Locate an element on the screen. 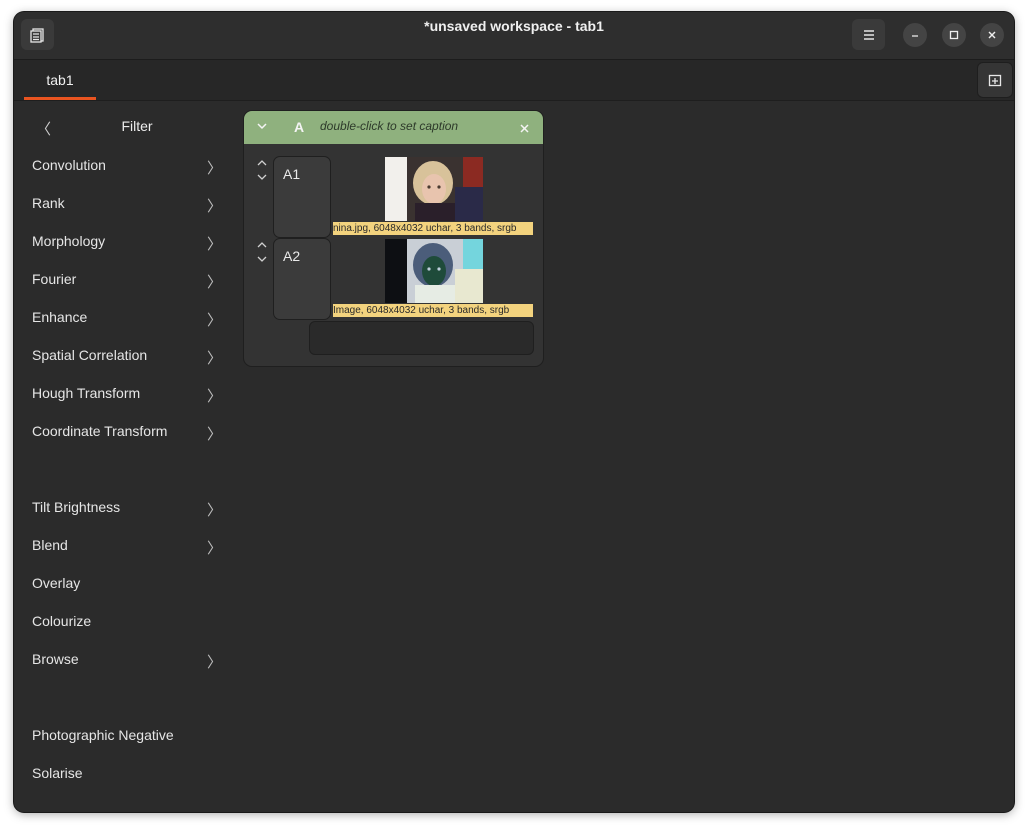  menu-item-morphology: Morphology 〉 is located at coordinates (127, 244).